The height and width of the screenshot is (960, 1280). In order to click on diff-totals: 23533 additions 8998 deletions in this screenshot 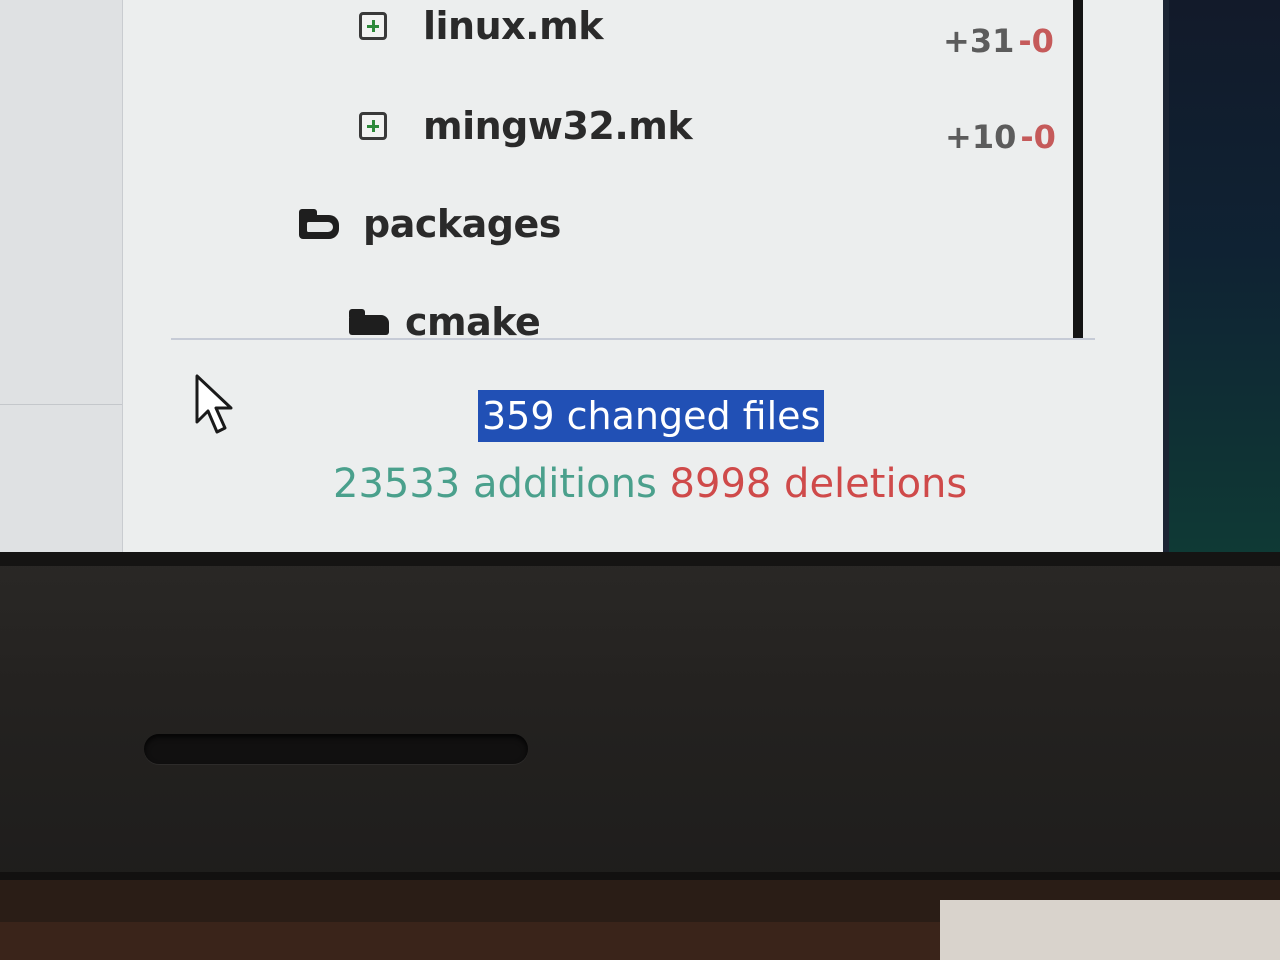, I will do `click(650, 484)`.